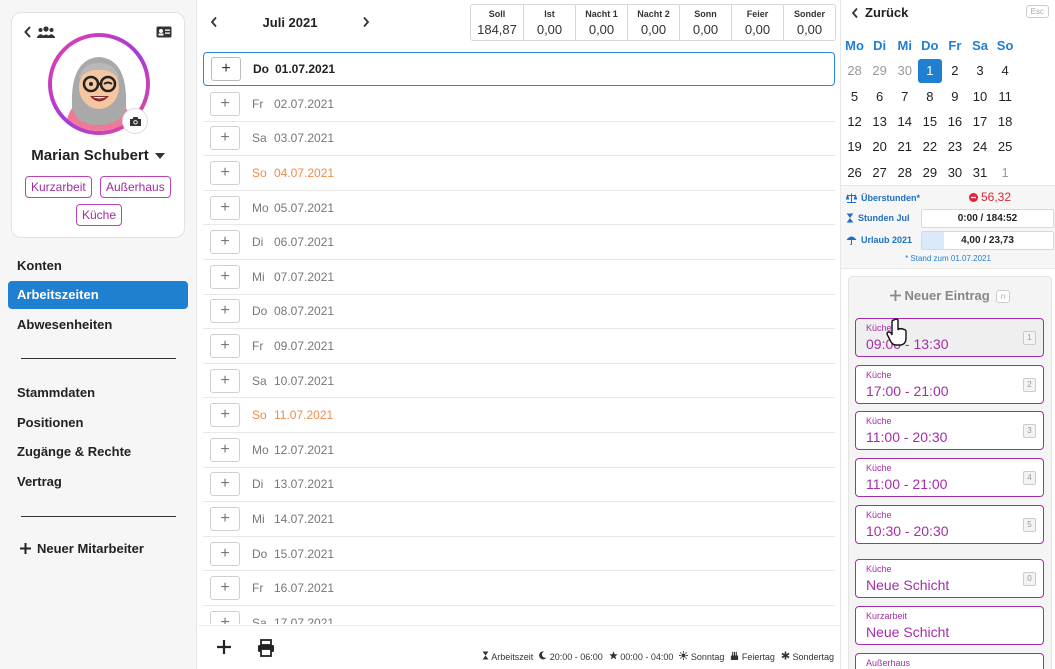 This screenshot has height=669, width=1055. Describe the element at coordinates (519, 450) in the screenshot. I see `day-row: + Mo 12.07.2021` at that location.